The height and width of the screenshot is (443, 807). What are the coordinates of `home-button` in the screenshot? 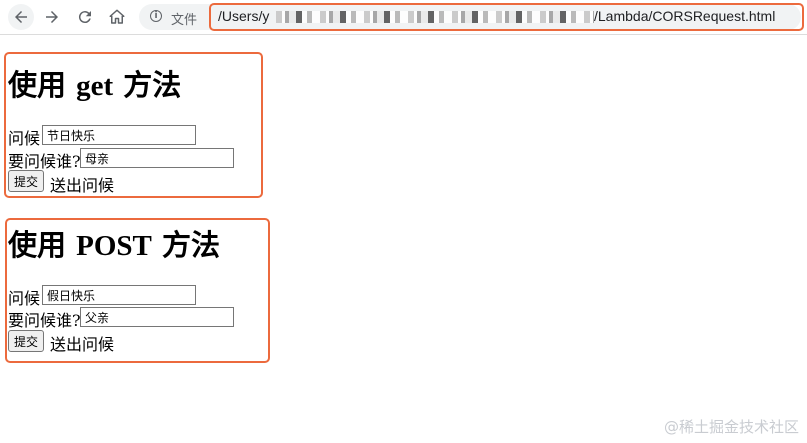 It's located at (117, 17).